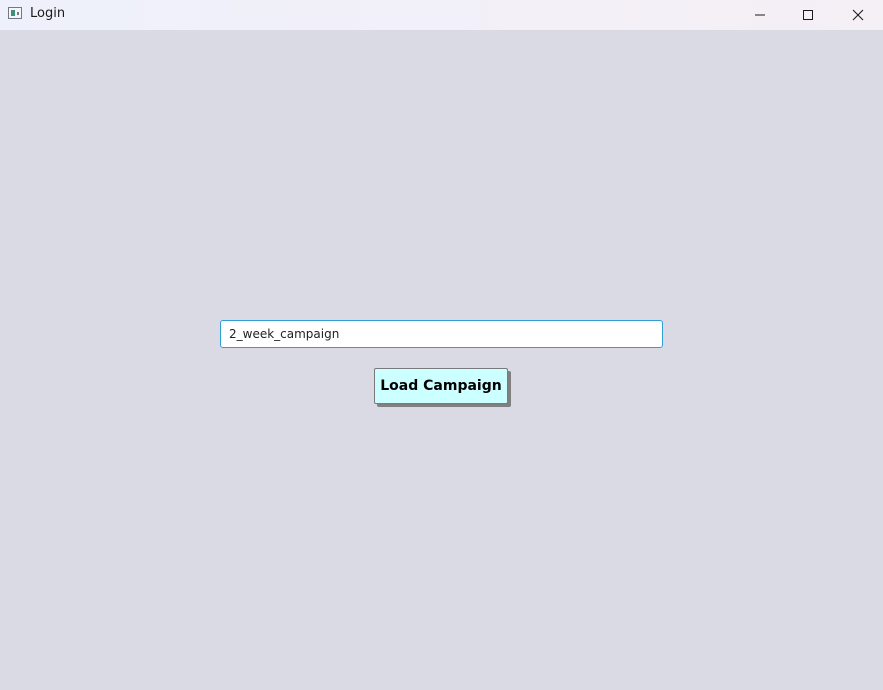  I want to click on load-campaign-button: Load Campaign, so click(441, 386).